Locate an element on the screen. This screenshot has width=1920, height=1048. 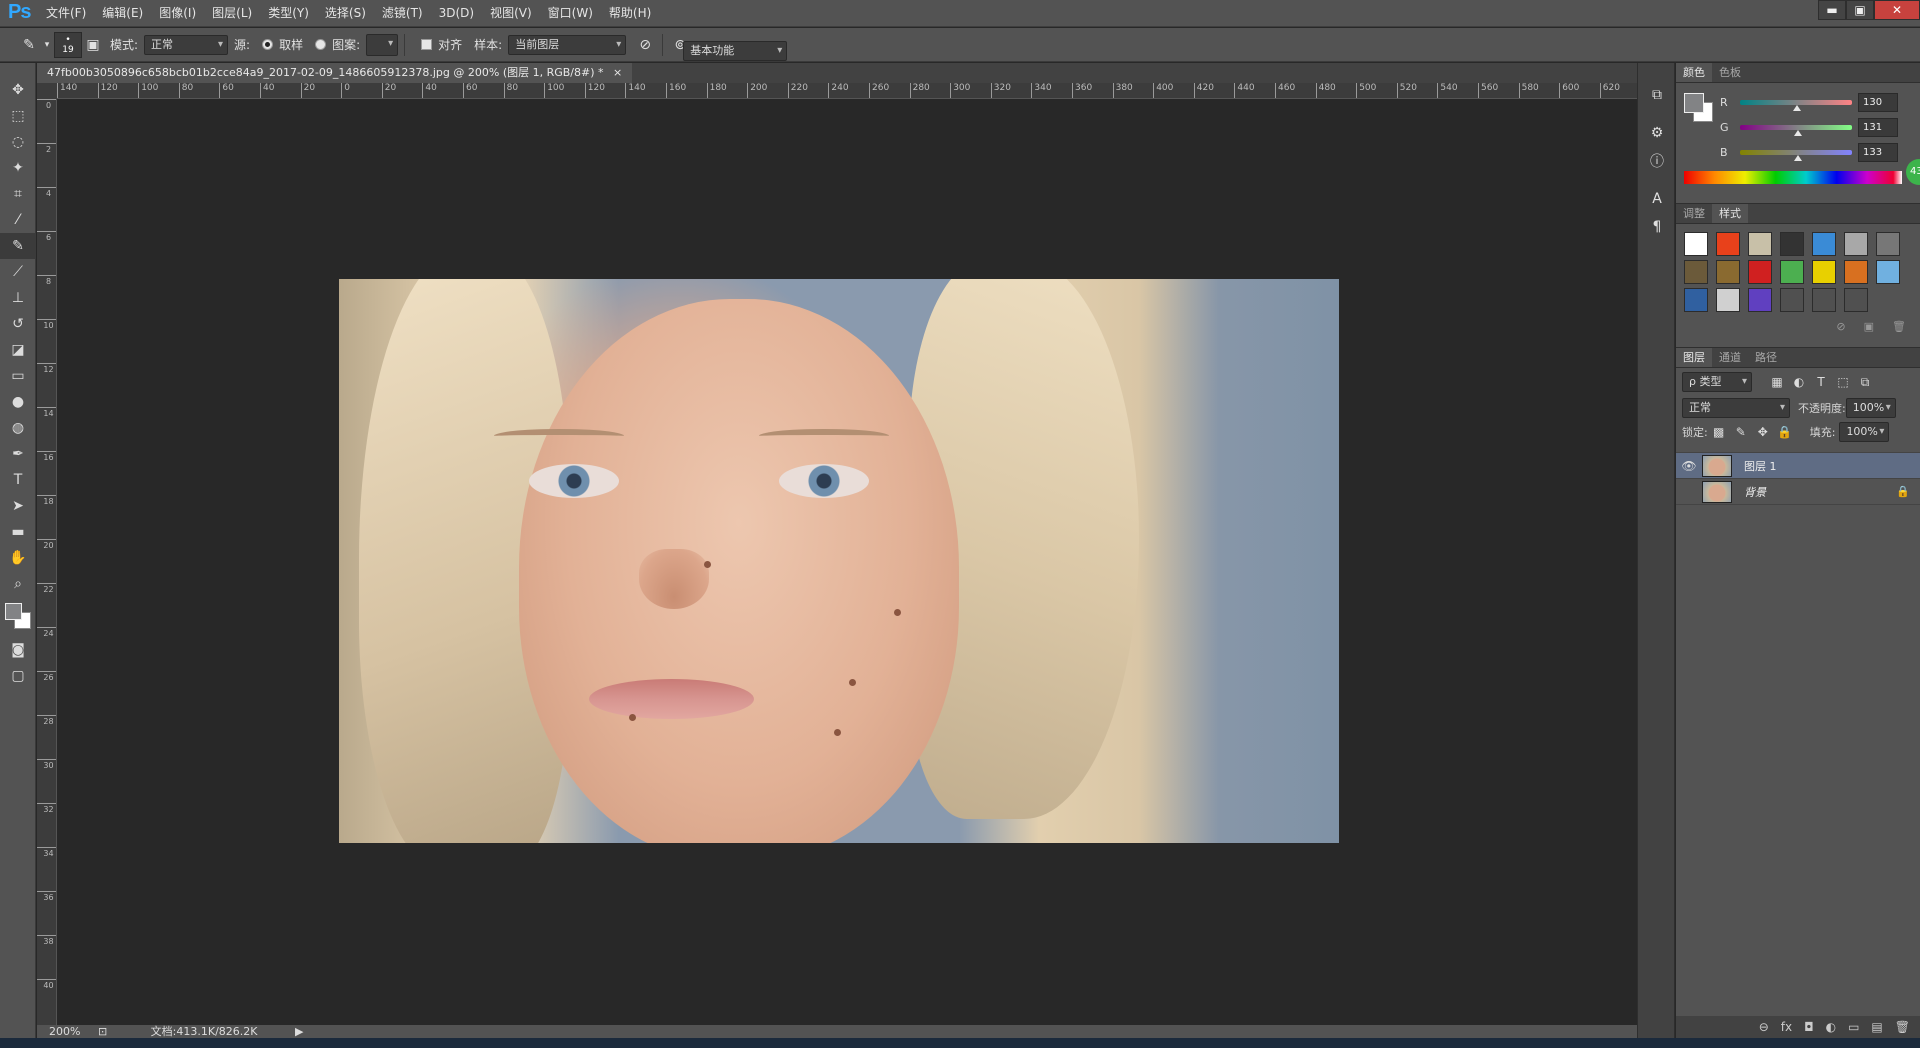
brush-panel-icon: ▣ is located at coordinates (93, 45).